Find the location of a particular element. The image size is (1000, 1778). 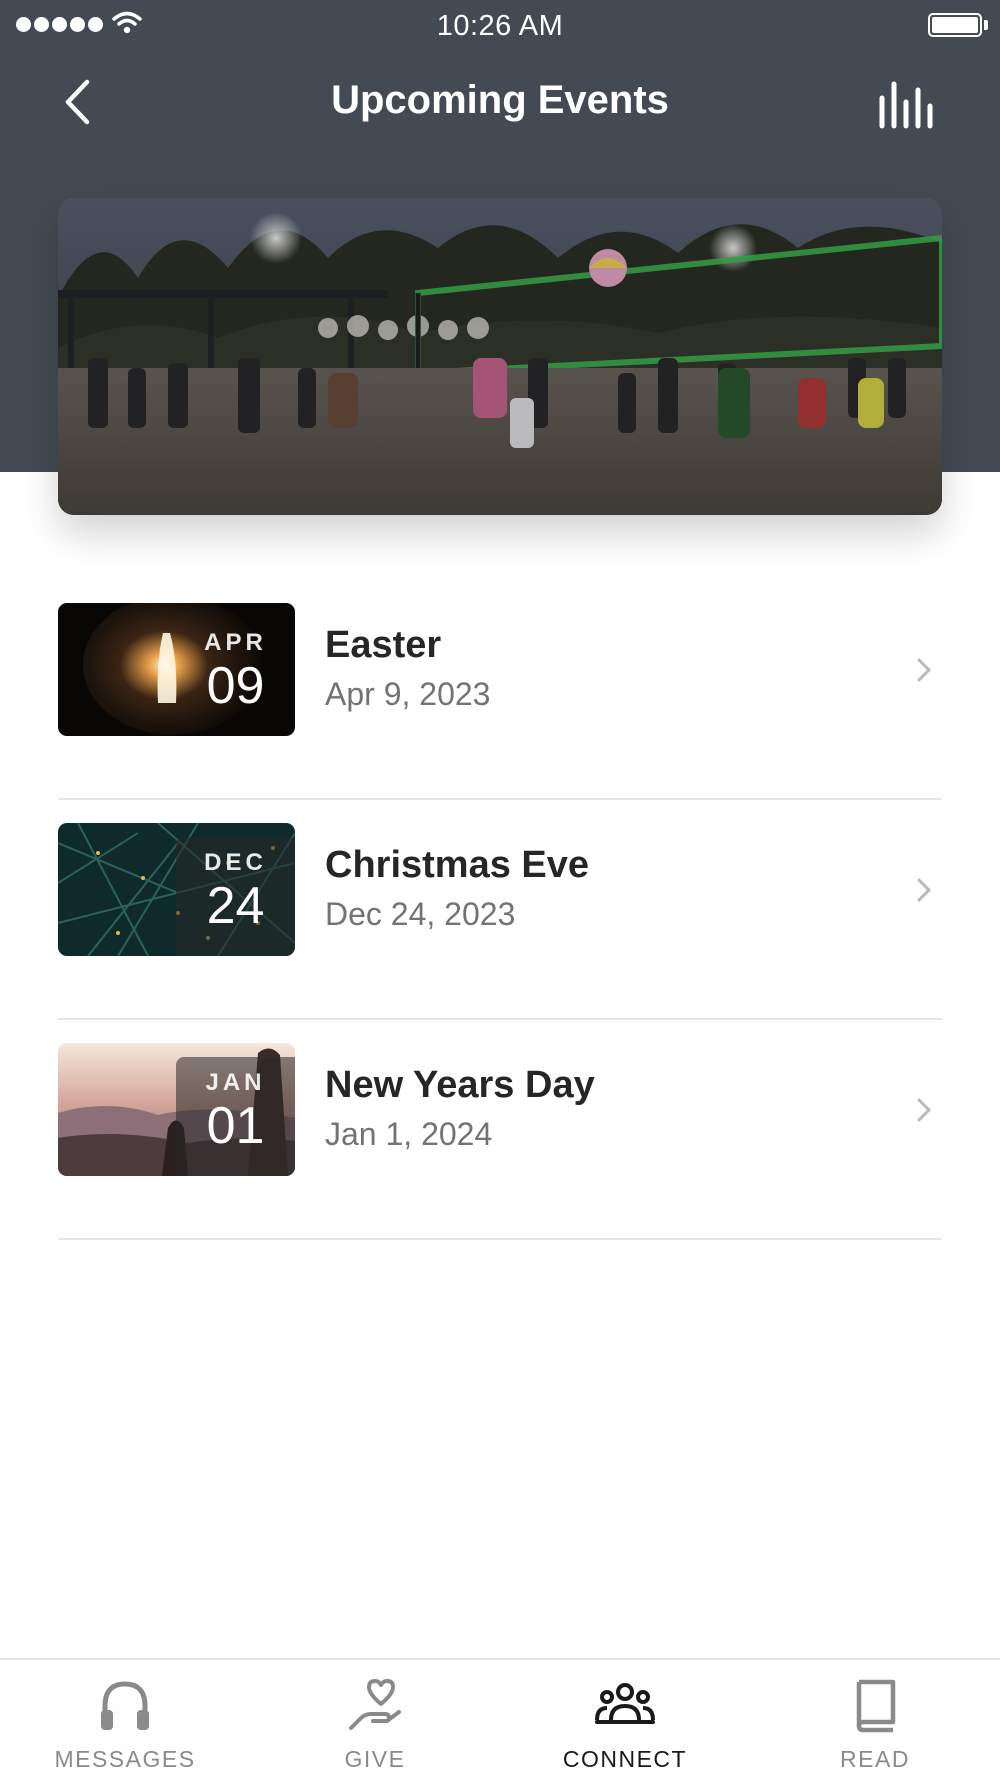

tab-messages: MESSAGES is located at coordinates (125, 1719).